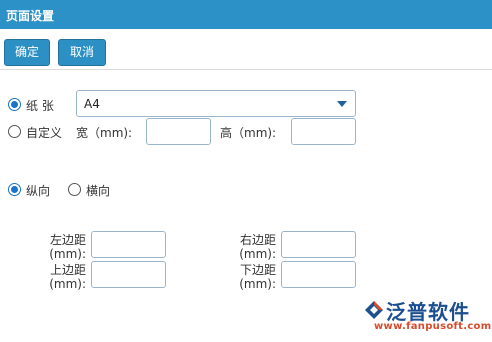  Describe the element at coordinates (14, 131) in the screenshot. I see `custom-size-radio` at that location.